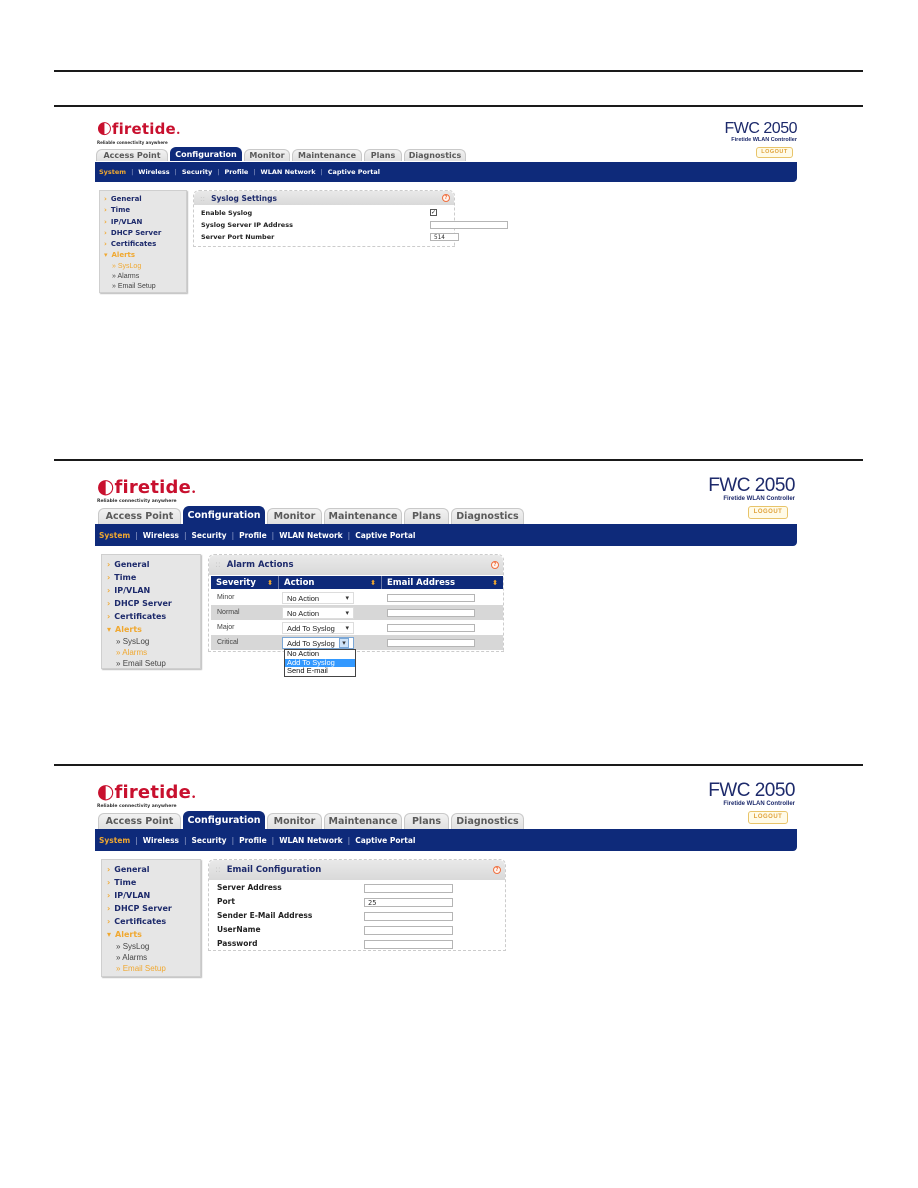 This screenshot has height=1188, width=918. I want to click on severity-cell: Major, so click(226, 627).